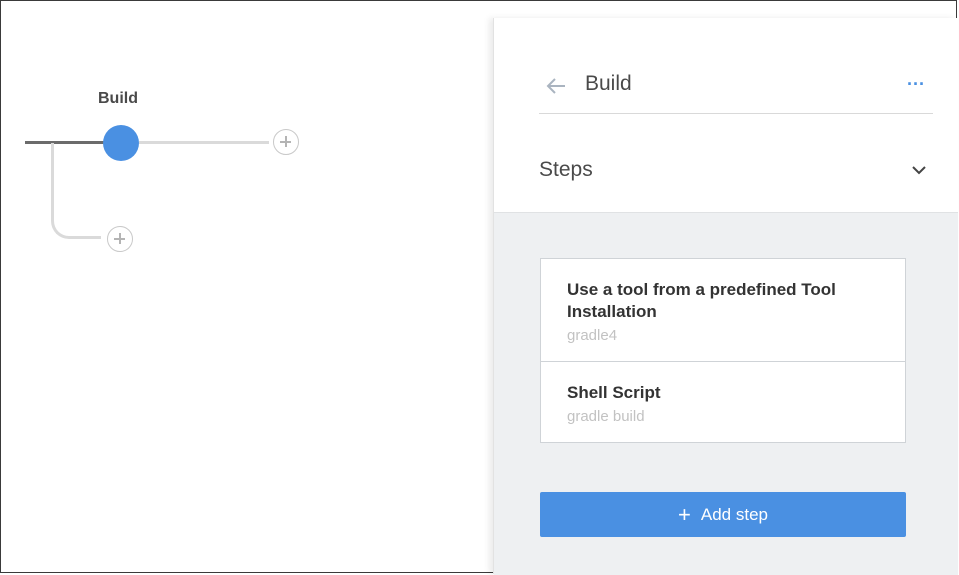 The width and height of the screenshot is (959, 575). I want to click on panel-header: Build ···, so click(736, 88).